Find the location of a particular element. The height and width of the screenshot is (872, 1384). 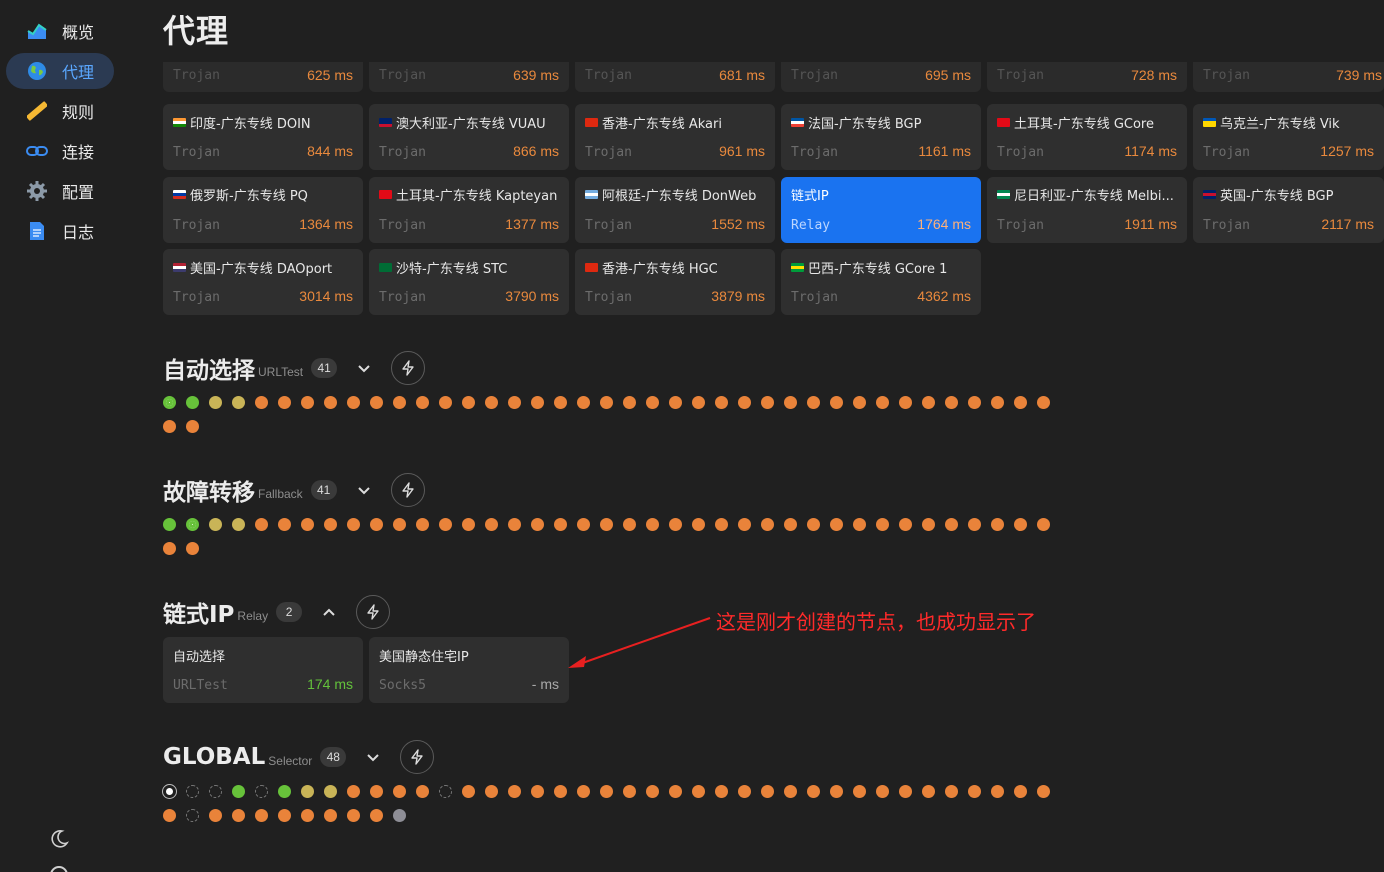

sidebar-item-connections: 连接 is located at coordinates (60, 151).